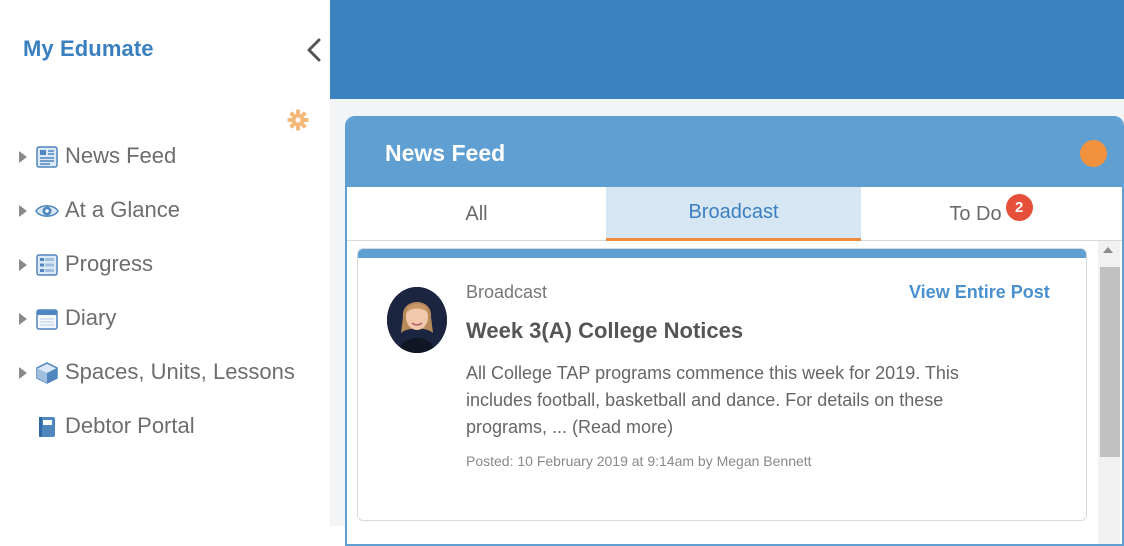  I want to click on post-title: Week 3(A) College Notices, so click(604, 331).